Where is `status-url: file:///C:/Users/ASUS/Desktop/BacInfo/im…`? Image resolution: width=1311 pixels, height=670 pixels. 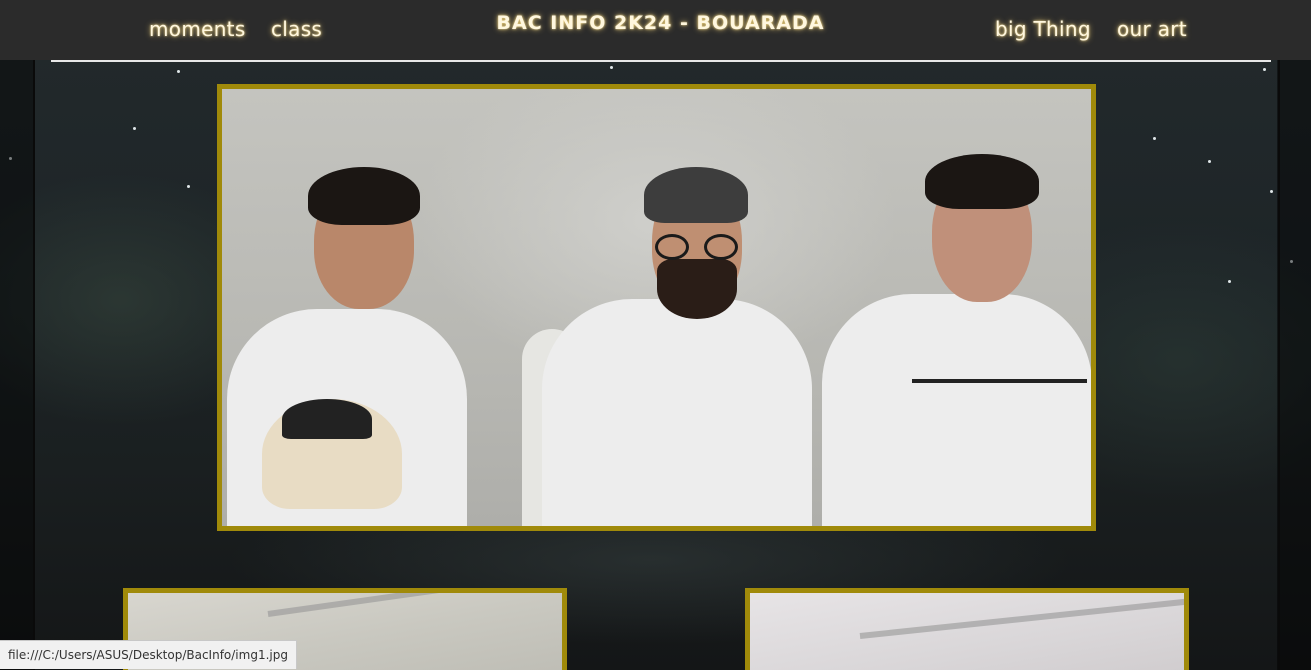 status-url: file:///C:/Users/ASUS/Desktop/BacInfo/im… is located at coordinates (148, 655).